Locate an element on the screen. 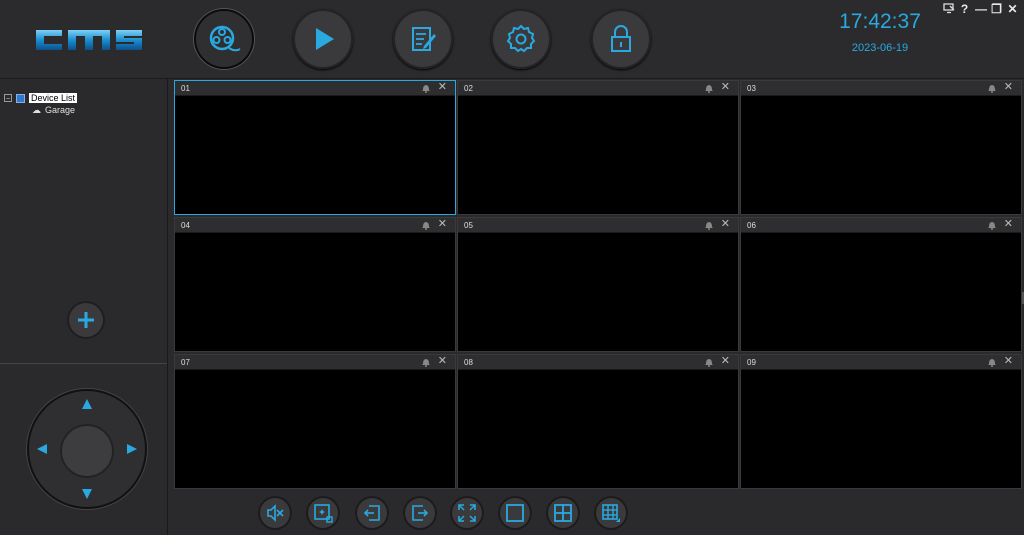 This screenshot has height=535, width=1024. playback-button is located at coordinates (323, 39).